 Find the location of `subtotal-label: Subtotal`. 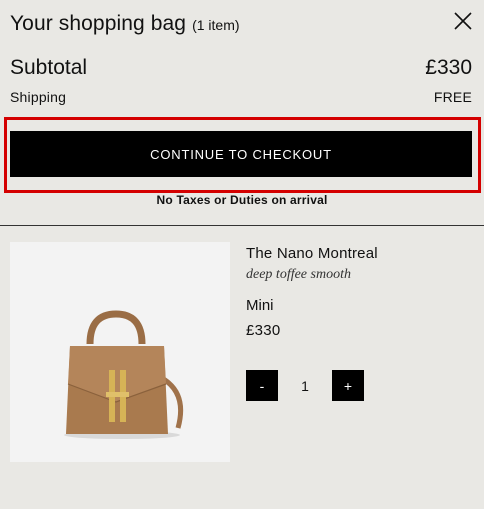

subtotal-label: Subtotal is located at coordinates (49, 67).